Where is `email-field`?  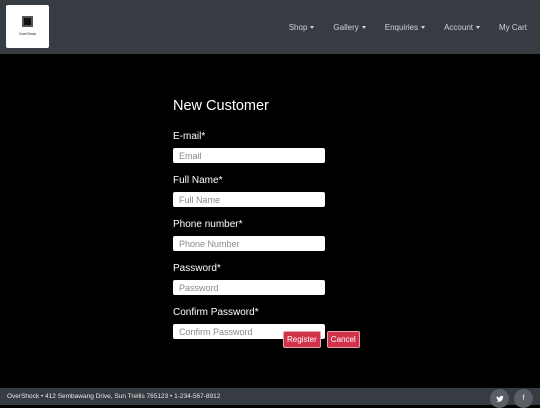 email-field is located at coordinates (249, 155).